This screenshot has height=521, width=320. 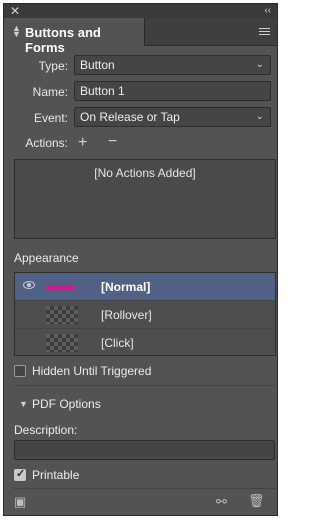 I want to click on event-select: On Release or Tap ⌄, so click(x=172, y=117).